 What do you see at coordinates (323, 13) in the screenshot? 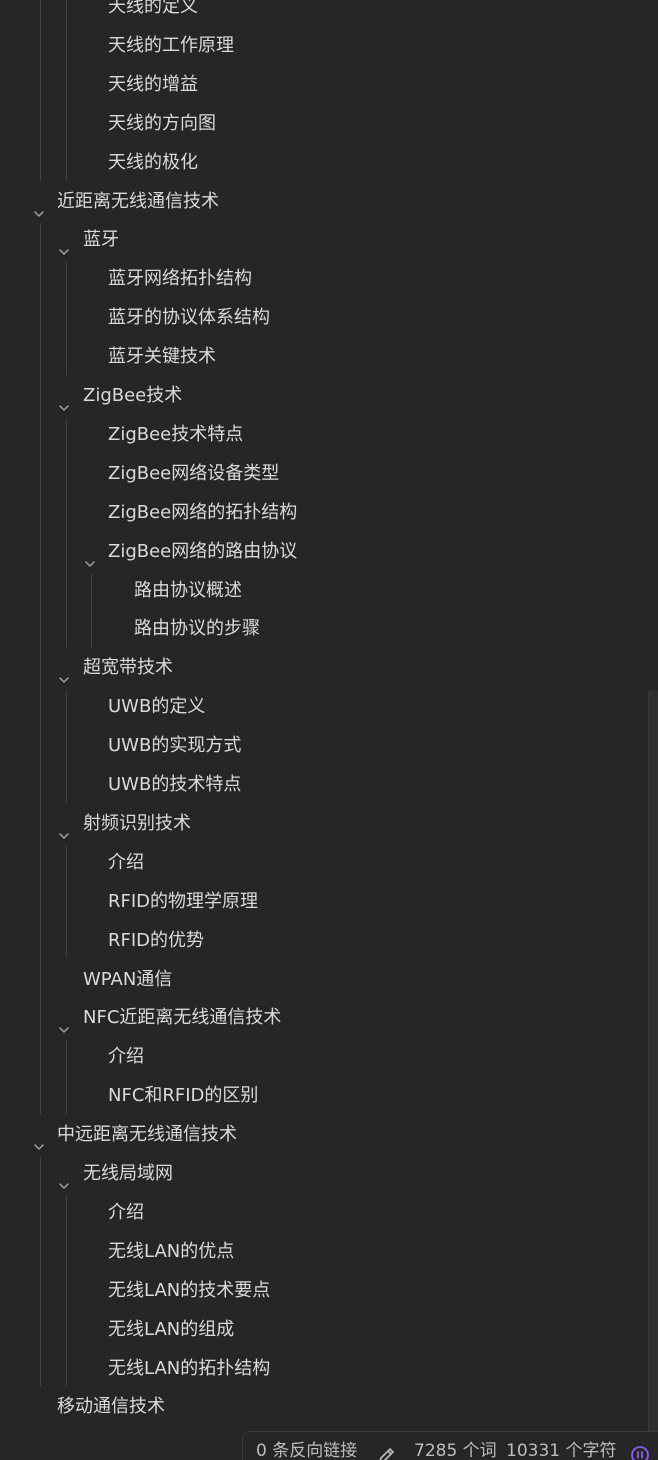
I see `outline-item-天线的定义: 天线的定义` at bounding box center [323, 13].